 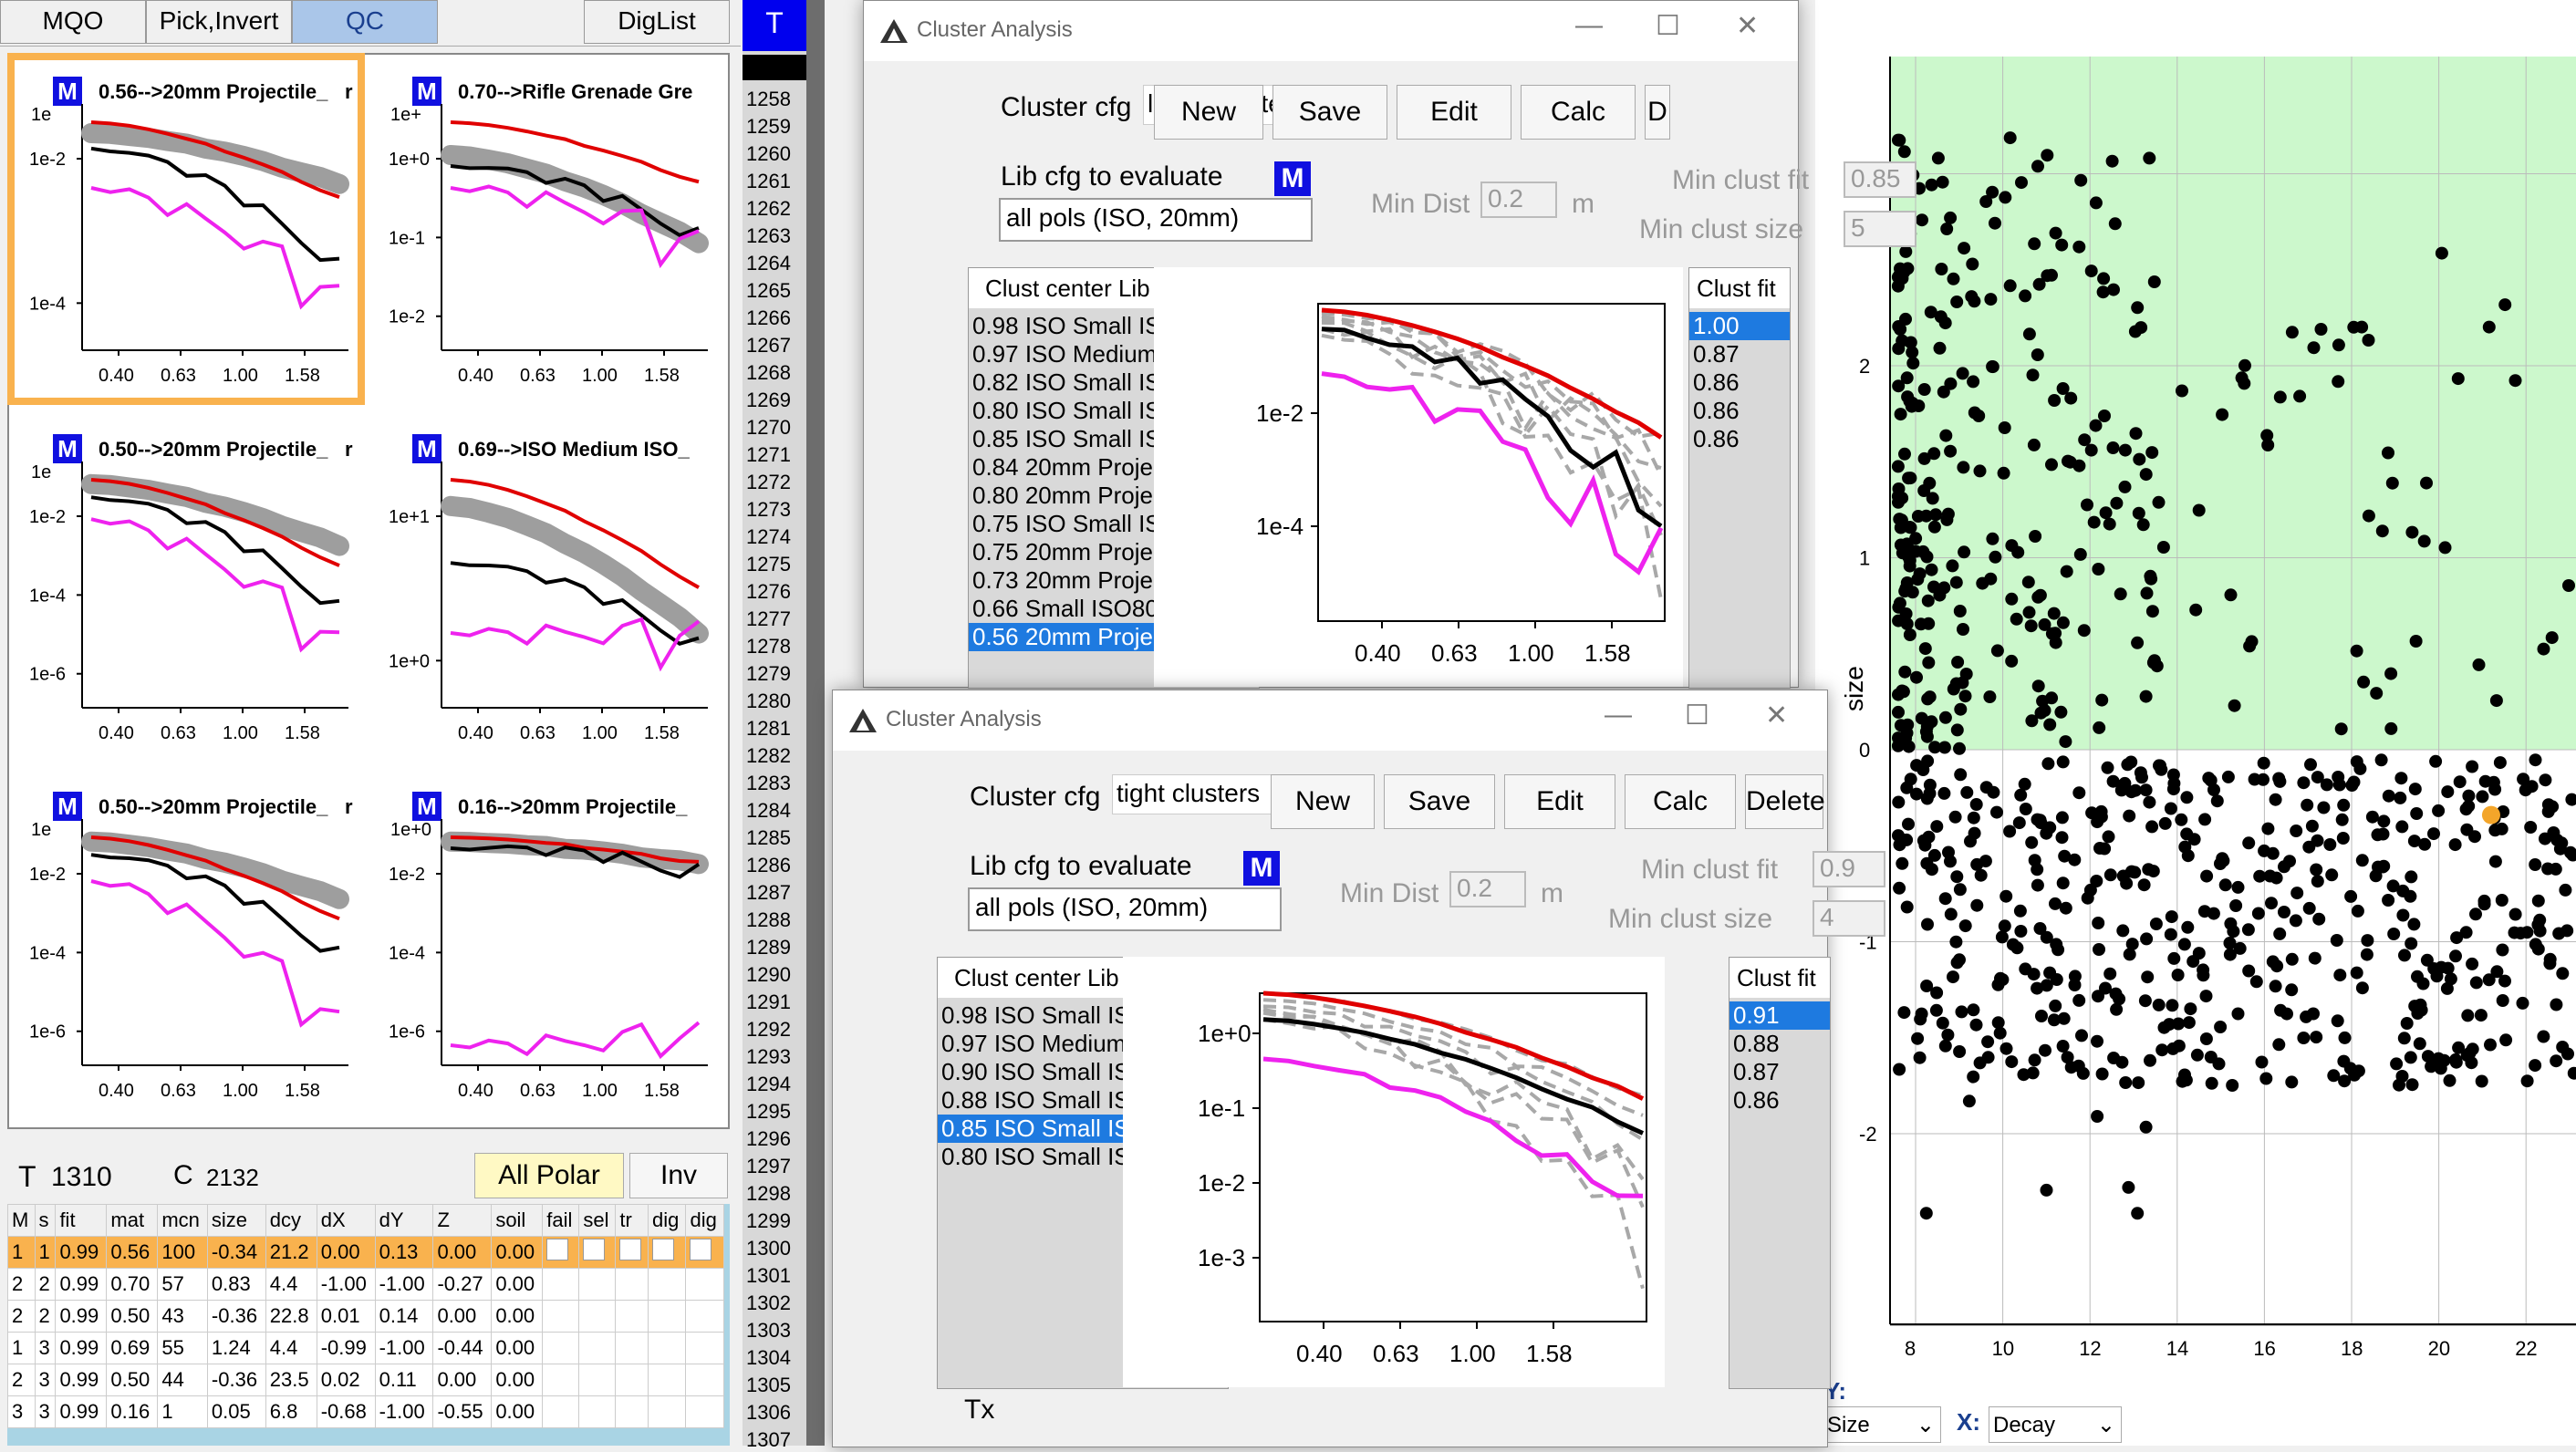 I want to click on t-index-row: 1270, so click(x=768, y=428).